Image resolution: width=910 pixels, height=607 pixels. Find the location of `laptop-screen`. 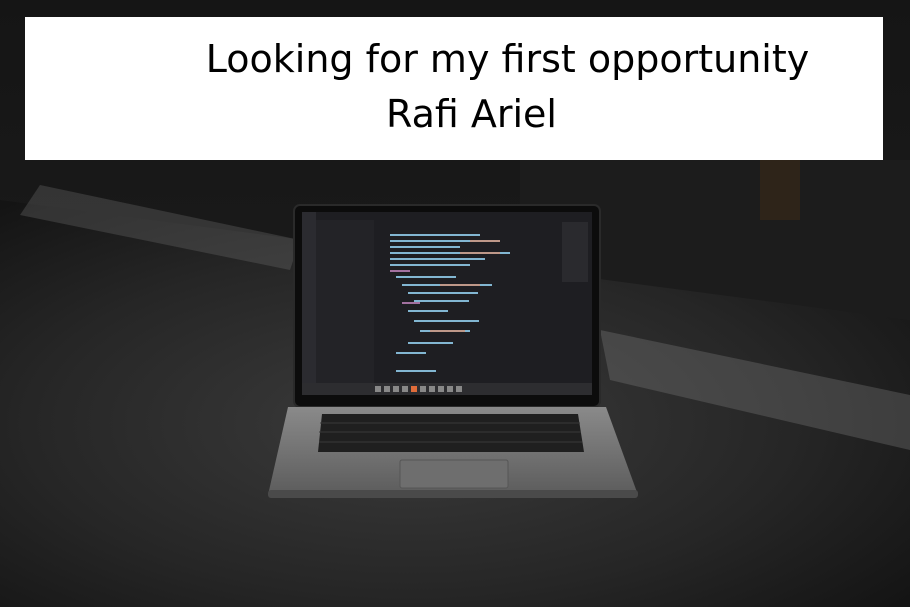

laptop-screen is located at coordinates (447, 306).